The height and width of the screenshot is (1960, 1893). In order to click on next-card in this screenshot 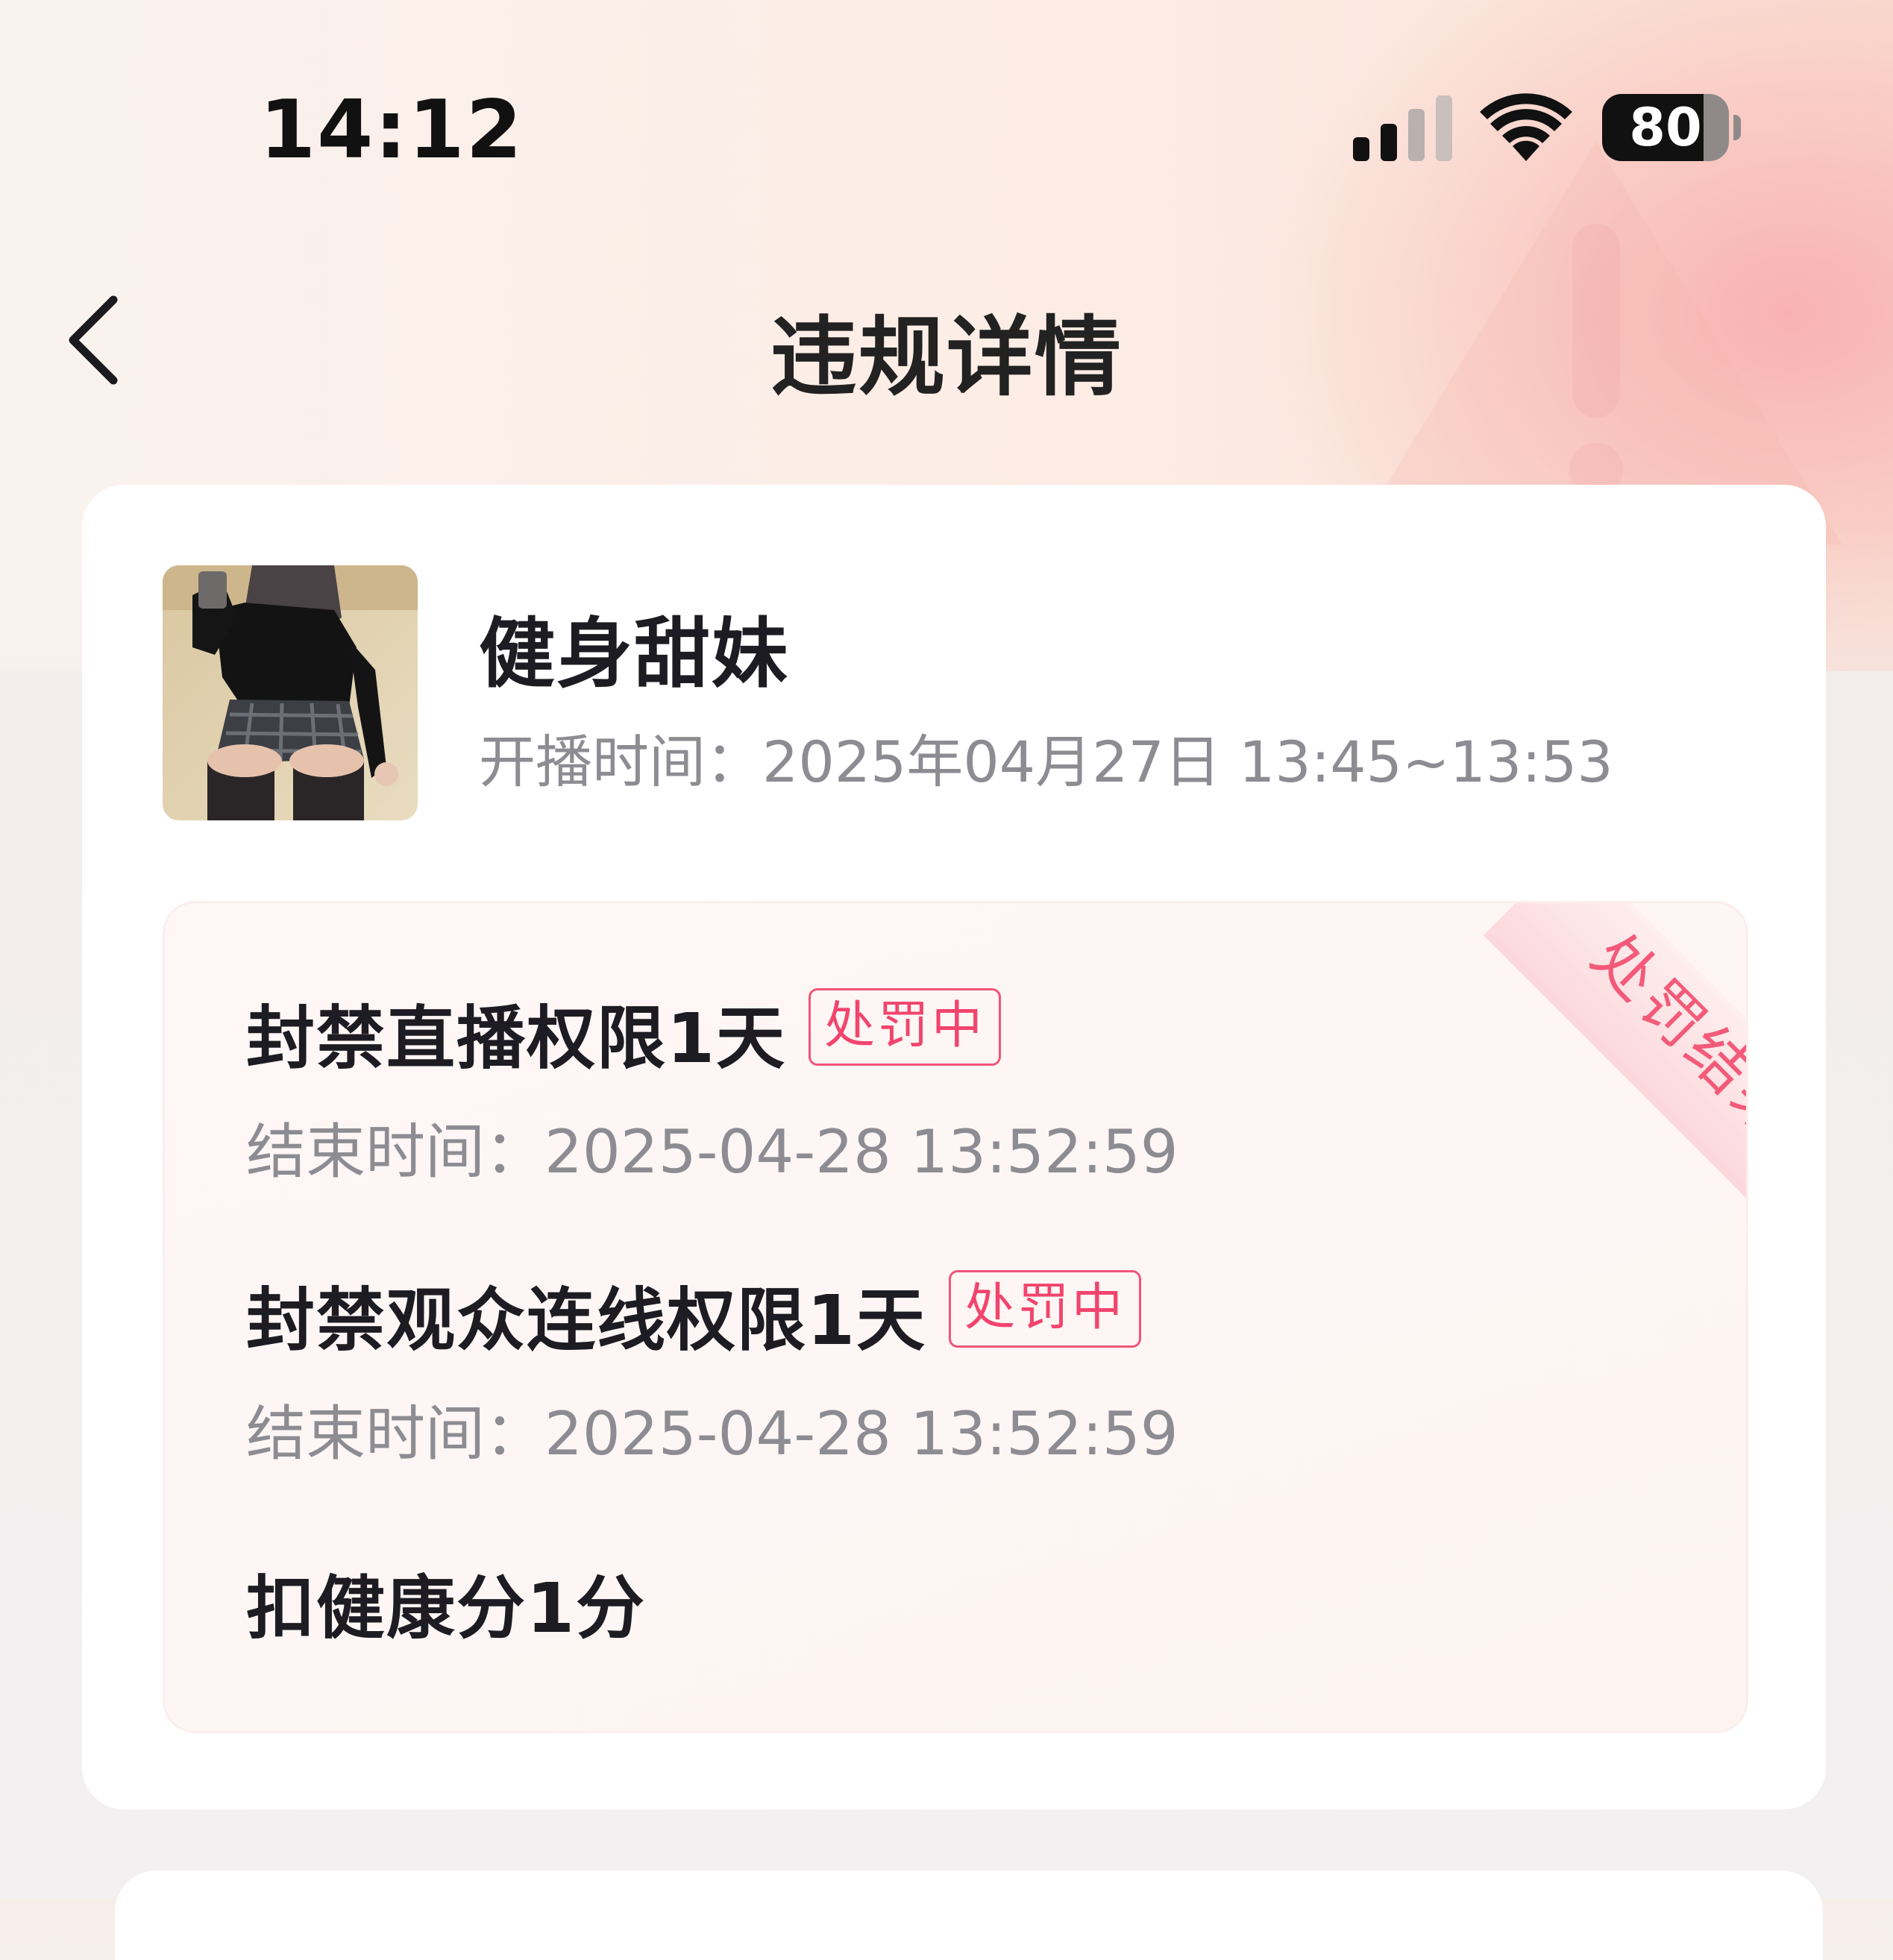, I will do `click(969, 1915)`.